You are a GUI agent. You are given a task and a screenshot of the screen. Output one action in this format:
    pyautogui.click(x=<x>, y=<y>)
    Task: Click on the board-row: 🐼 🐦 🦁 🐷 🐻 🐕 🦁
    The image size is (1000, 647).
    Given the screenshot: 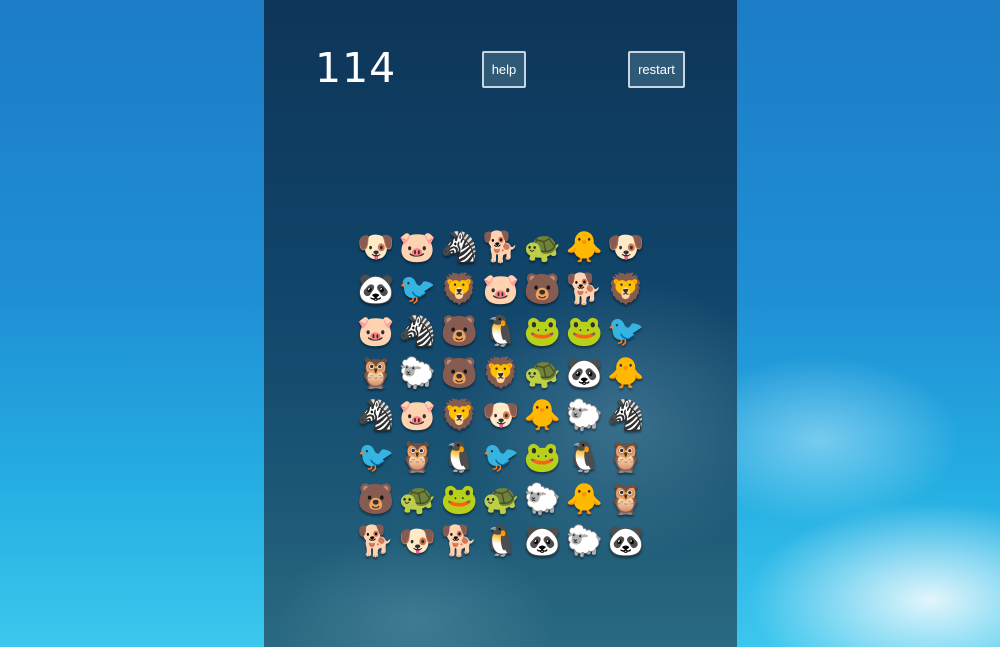 What is the action you would take?
    pyautogui.click(x=501, y=290)
    